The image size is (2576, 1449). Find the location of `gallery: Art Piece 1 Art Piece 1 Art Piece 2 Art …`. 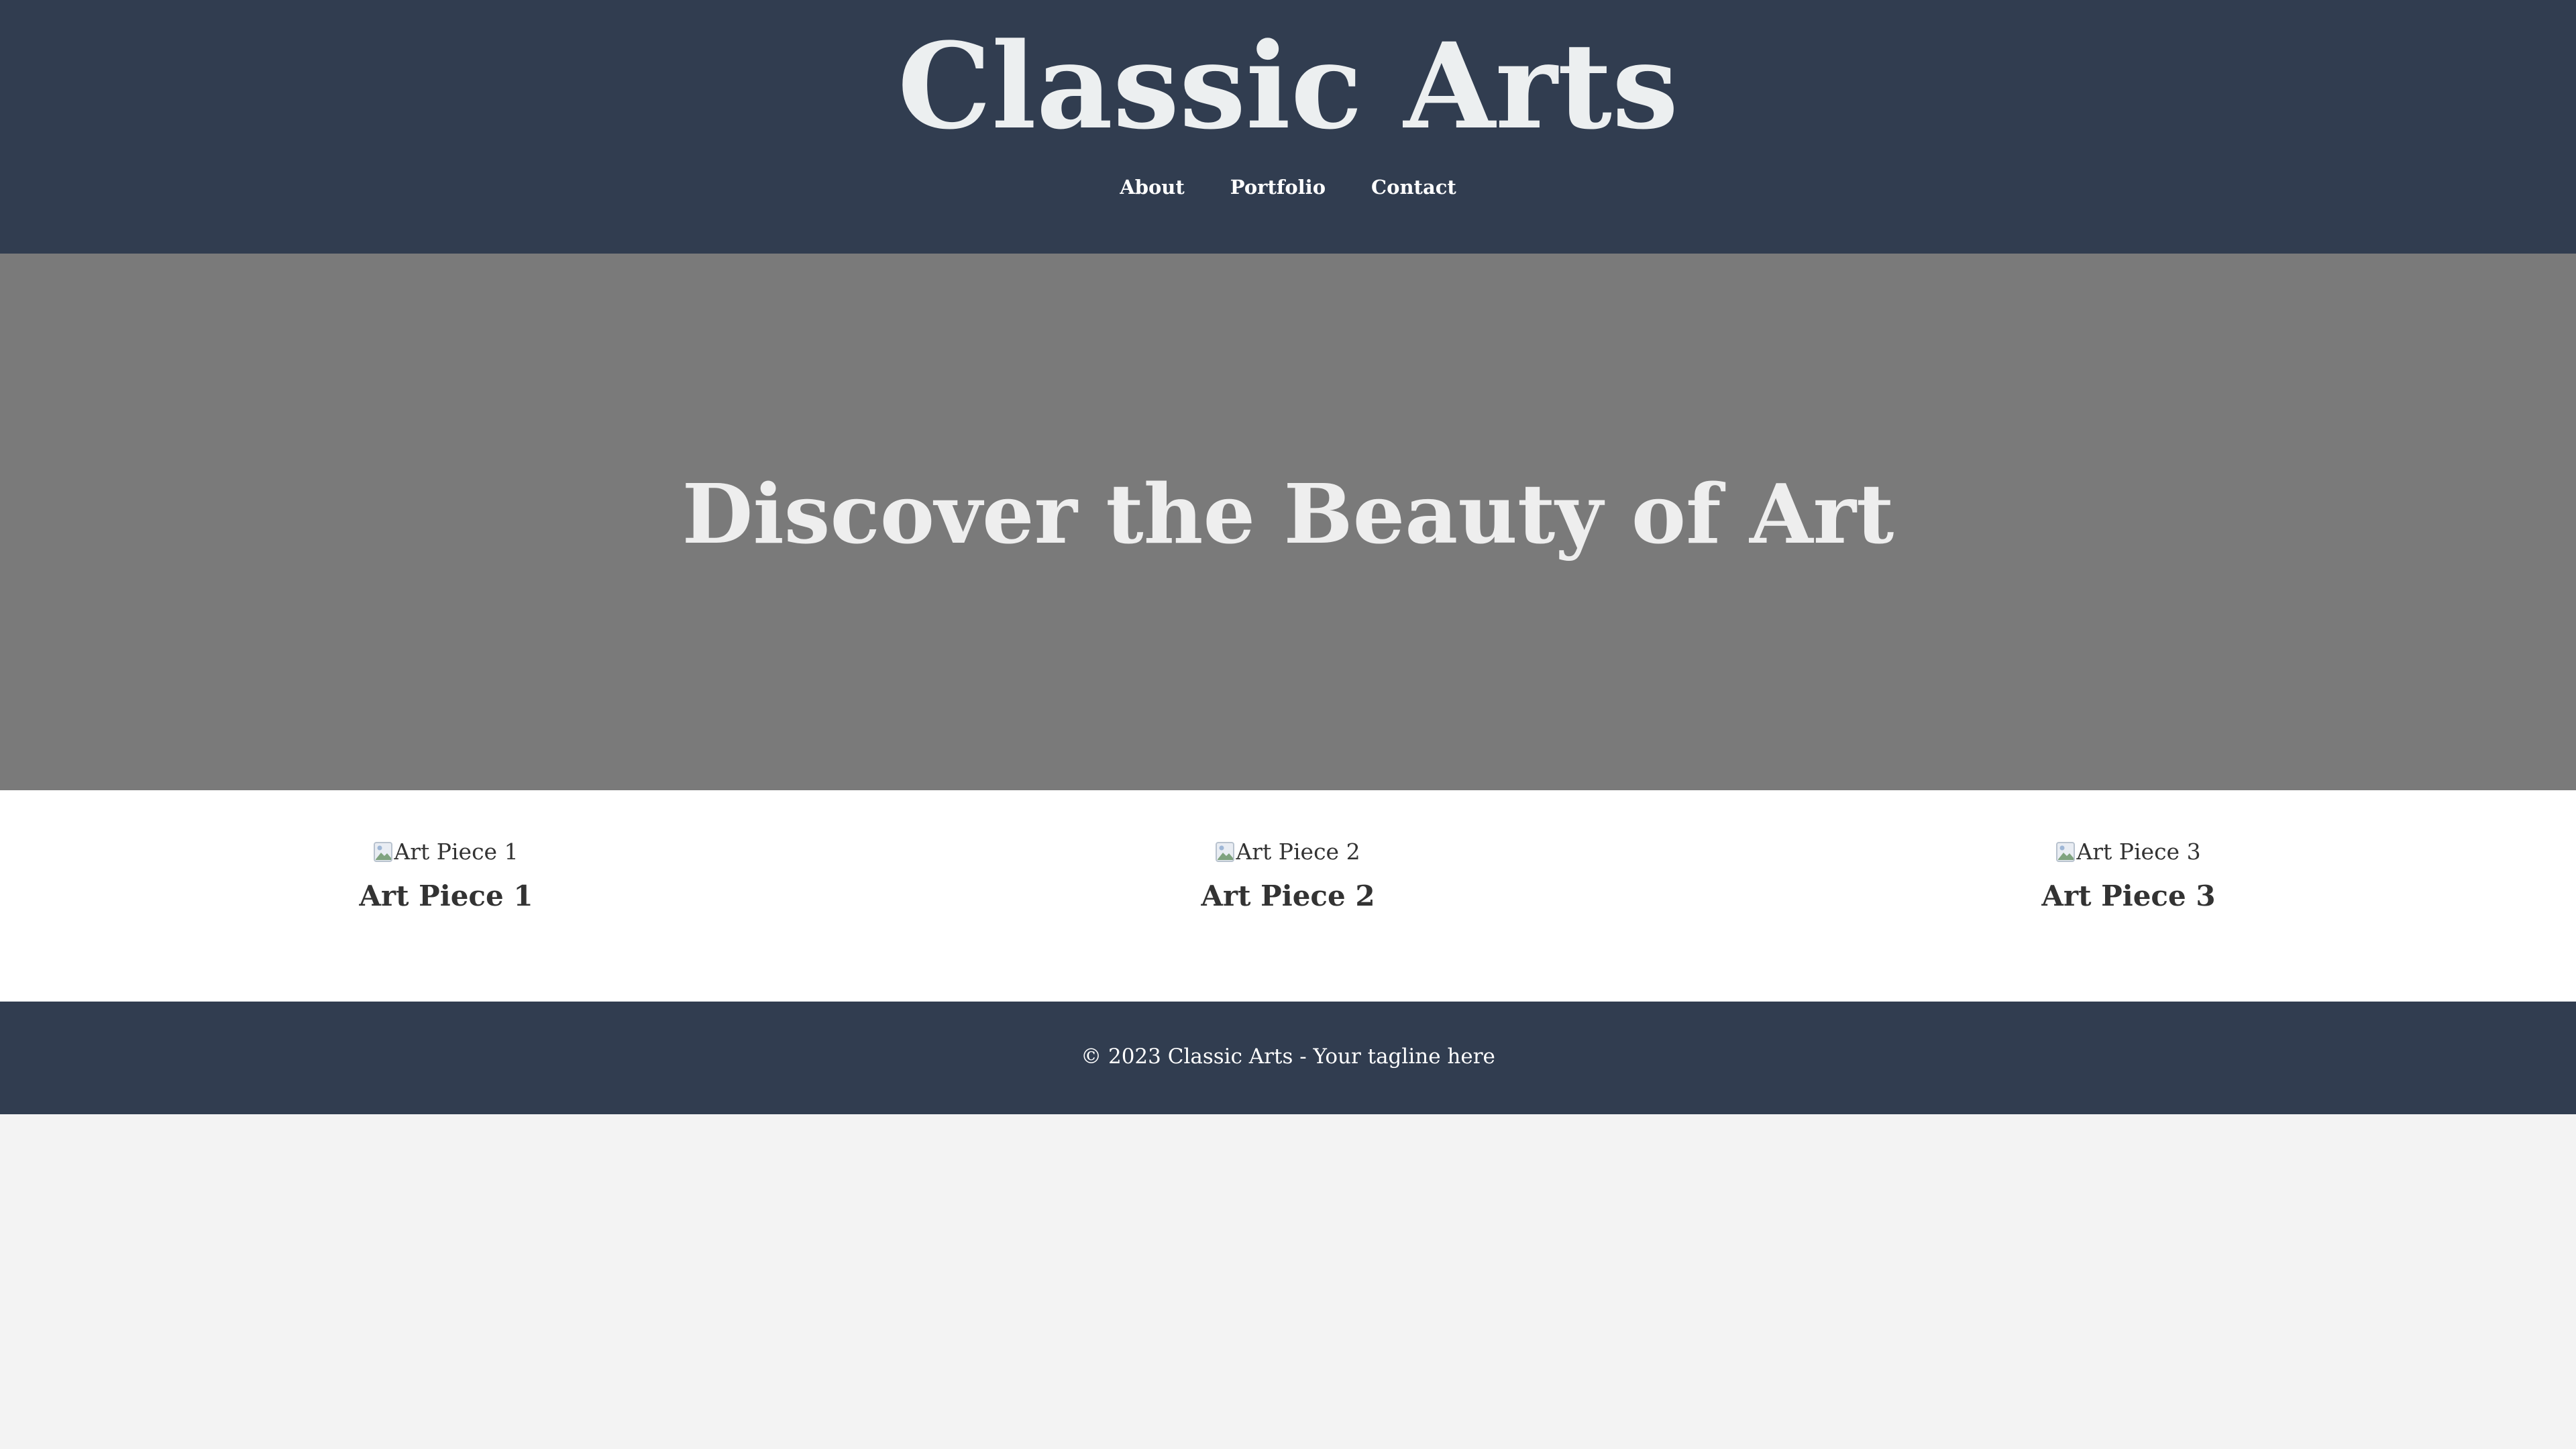

gallery: Art Piece 1 Art Piece 1 Art Piece 2 Art … is located at coordinates (1288, 896).